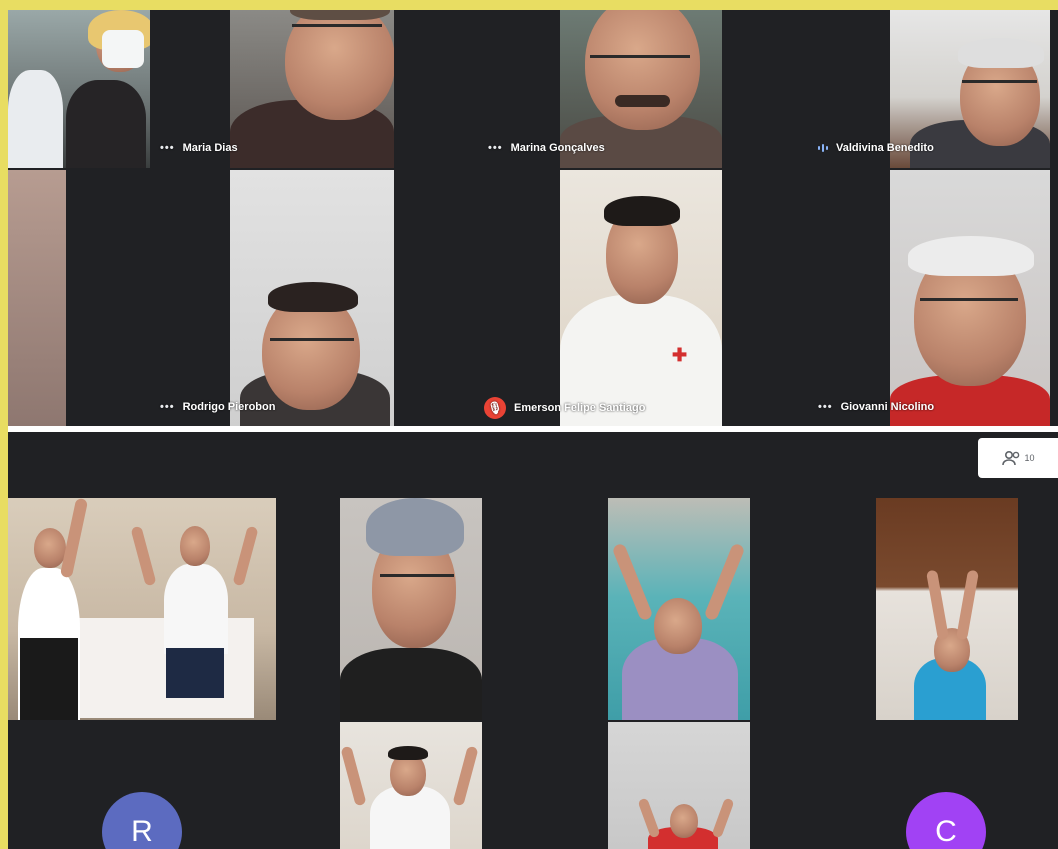  I want to click on participant-name-tag: ••• Marina Gonçalves, so click(546, 148).